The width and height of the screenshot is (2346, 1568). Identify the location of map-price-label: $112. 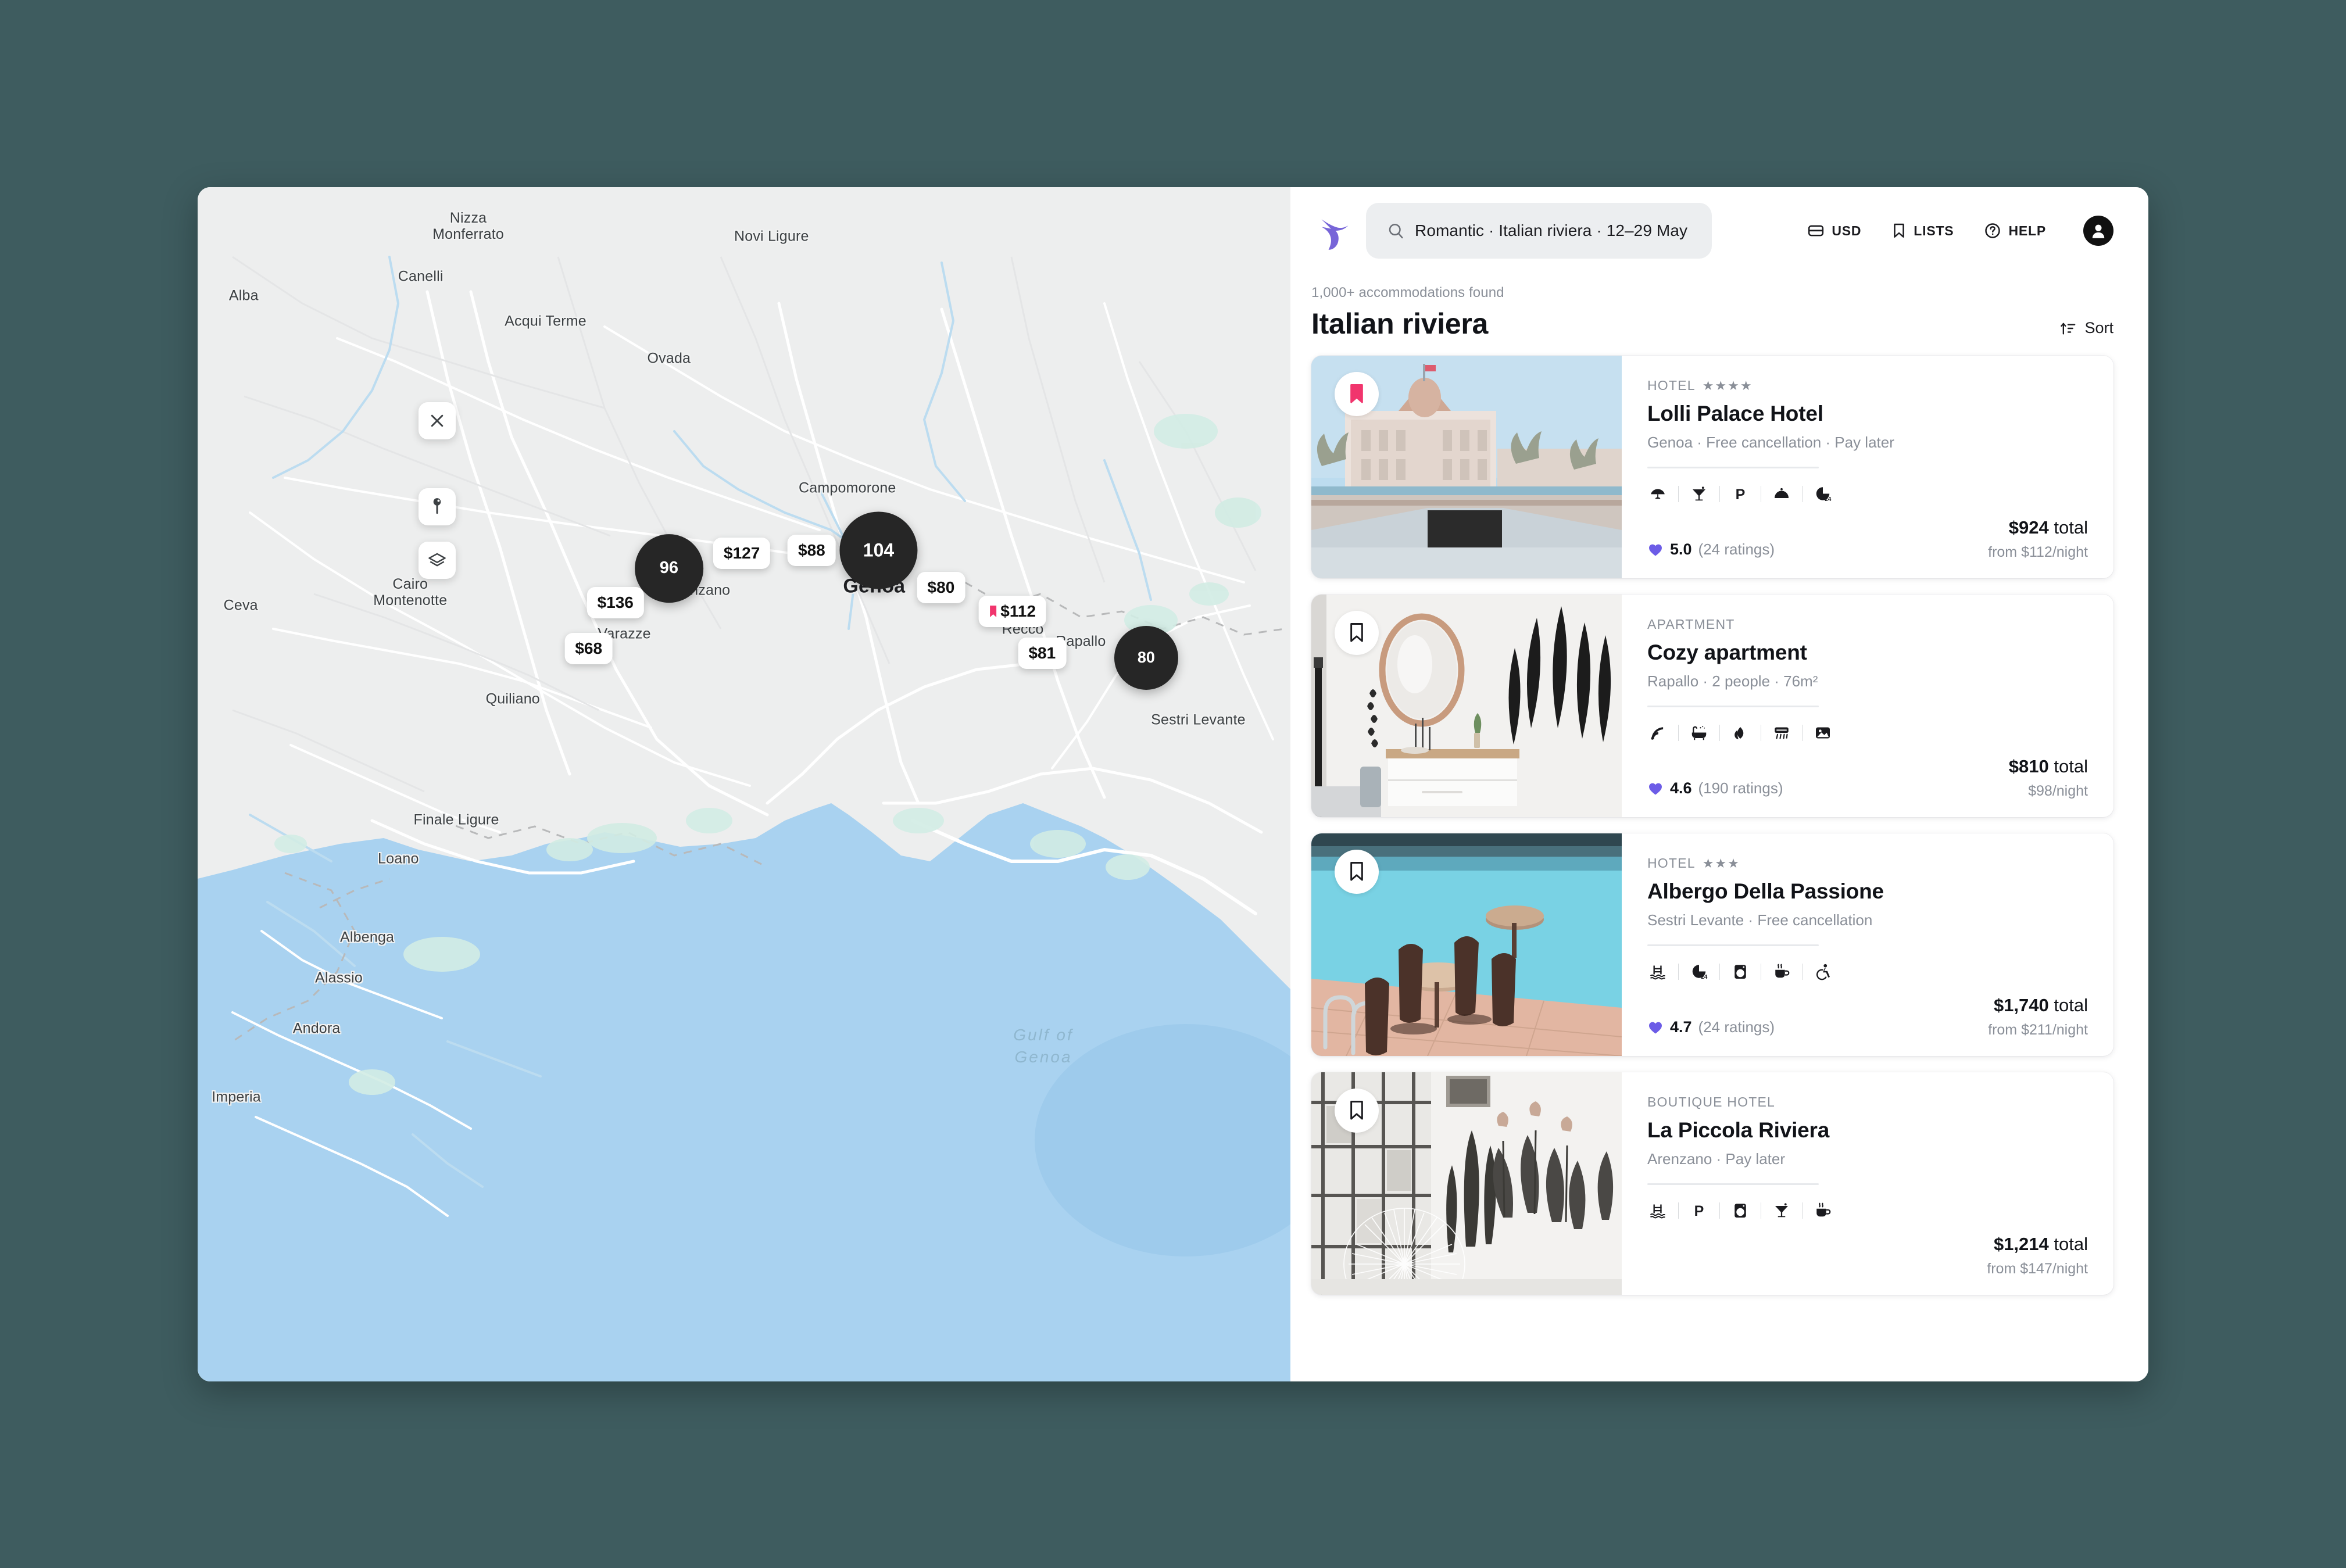
(1018, 611).